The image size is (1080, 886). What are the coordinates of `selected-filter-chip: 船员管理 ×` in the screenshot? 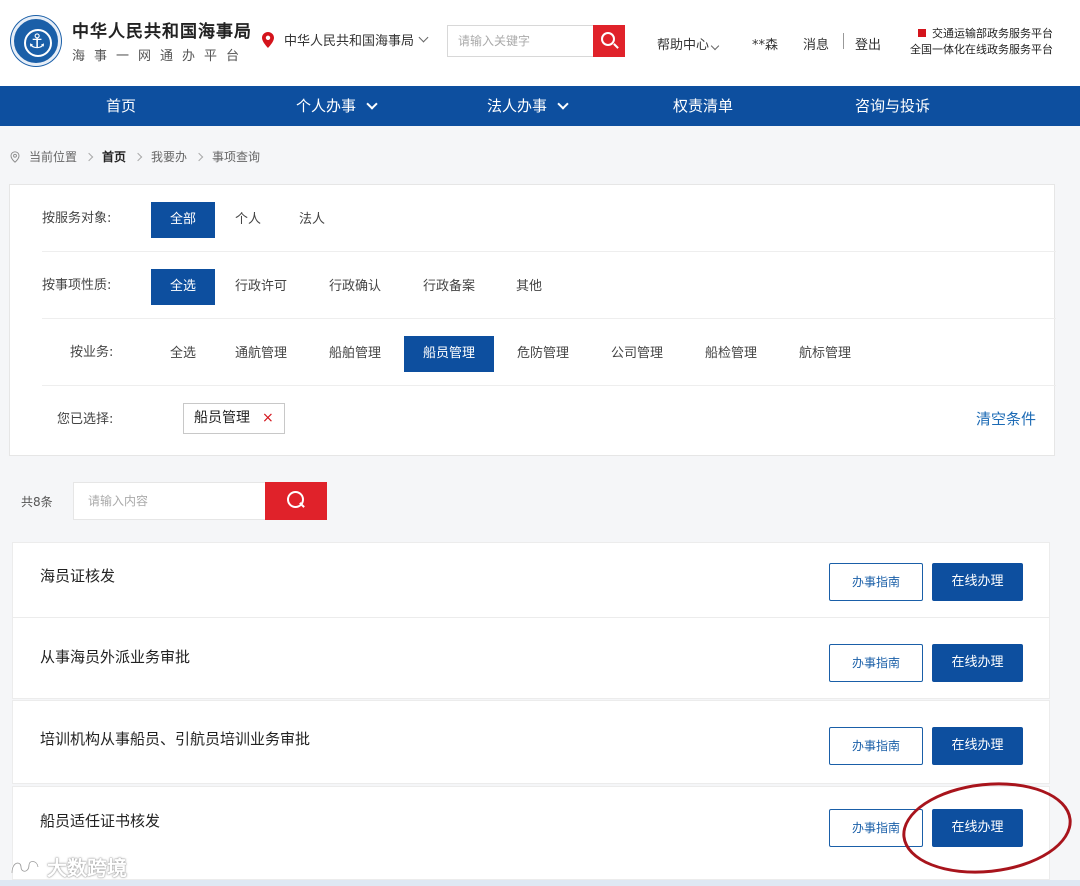 It's located at (234, 418).